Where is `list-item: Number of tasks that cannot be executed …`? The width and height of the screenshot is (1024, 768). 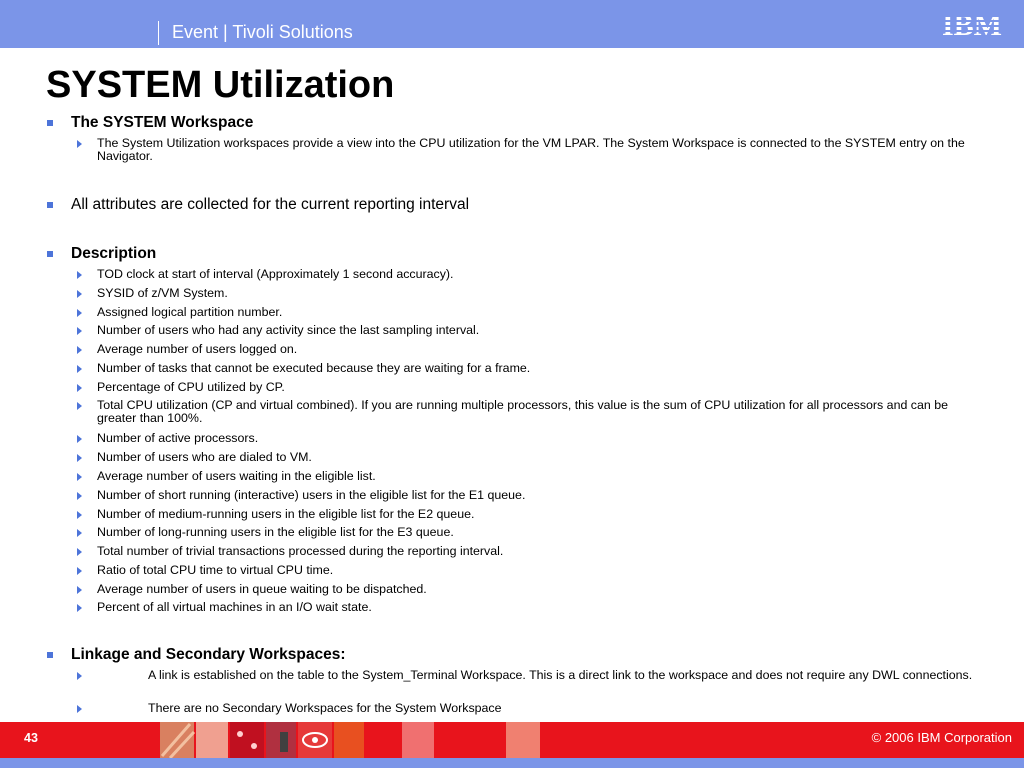
list-item: Number of tasks that cannot be executed … is located at coordinates (527, 368).